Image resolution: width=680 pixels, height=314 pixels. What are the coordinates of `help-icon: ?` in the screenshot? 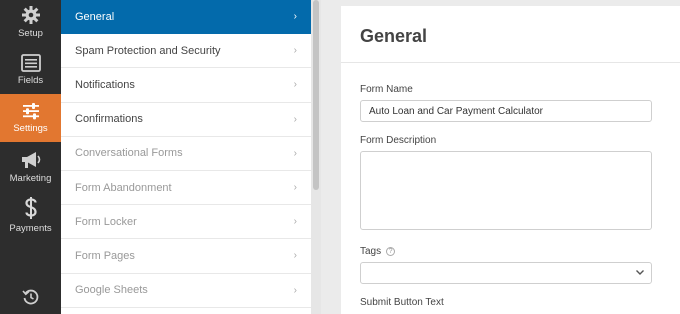 It's located at (391, 251).